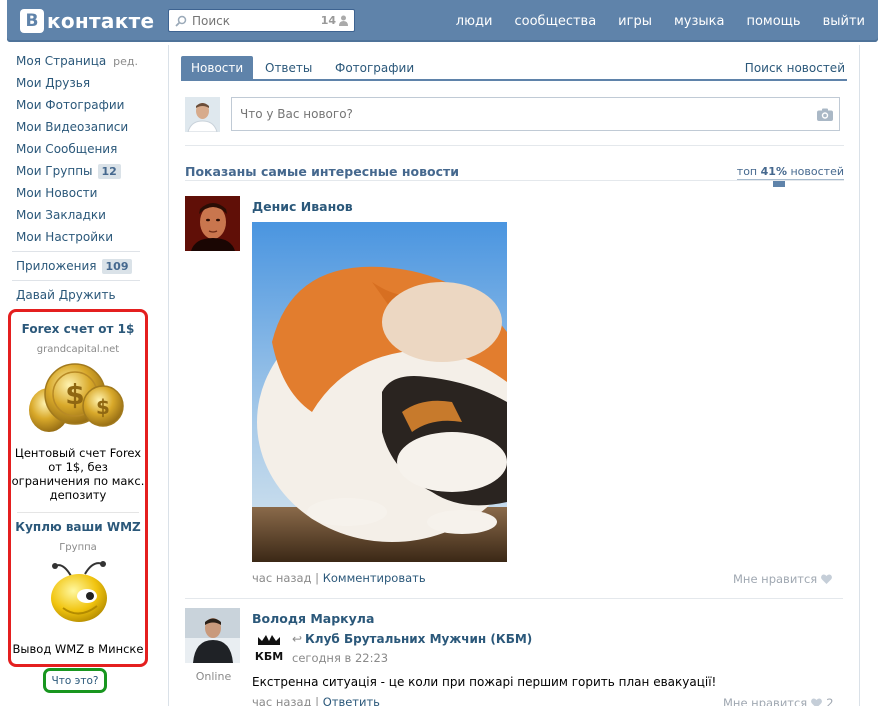 The height and width of the screenshot is (706, 885). Describe the element at coordinates (78, 547) in the screenshot. I see `ad-type: Группа` at that location.